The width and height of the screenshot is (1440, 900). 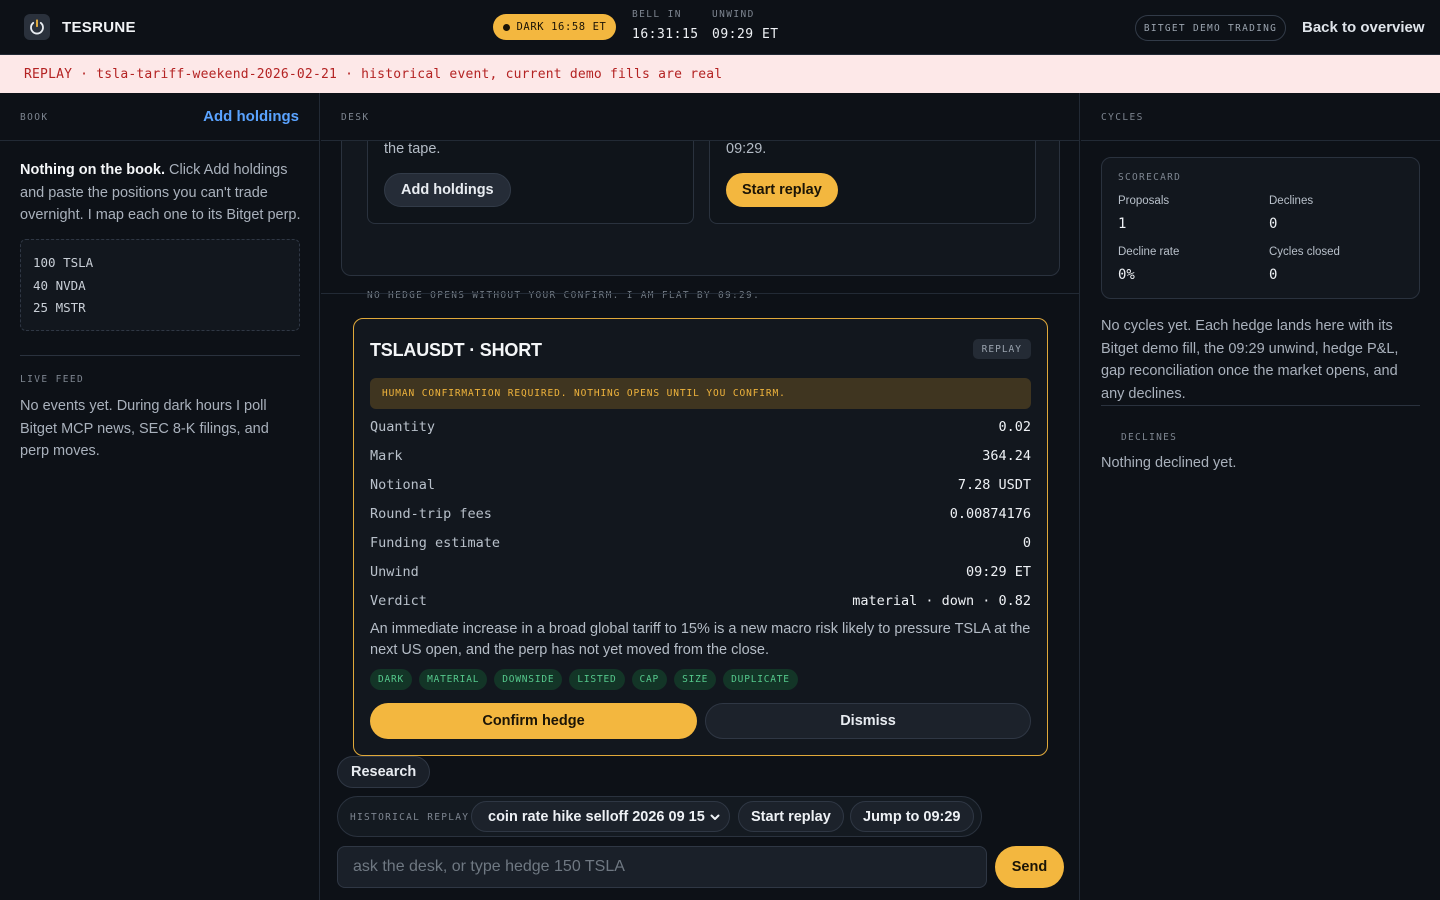 I want to click on tag-listed: LISTED, so click(x=597, y=679).